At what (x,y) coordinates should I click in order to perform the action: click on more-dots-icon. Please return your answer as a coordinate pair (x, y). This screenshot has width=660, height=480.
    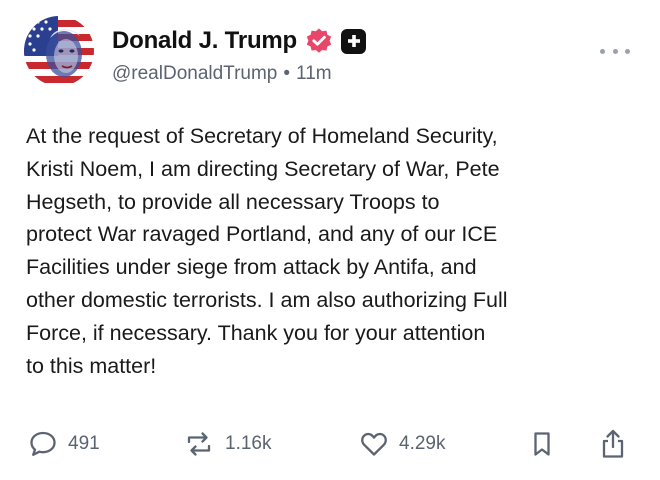
    Looking at the image, I should click on (615, 51).